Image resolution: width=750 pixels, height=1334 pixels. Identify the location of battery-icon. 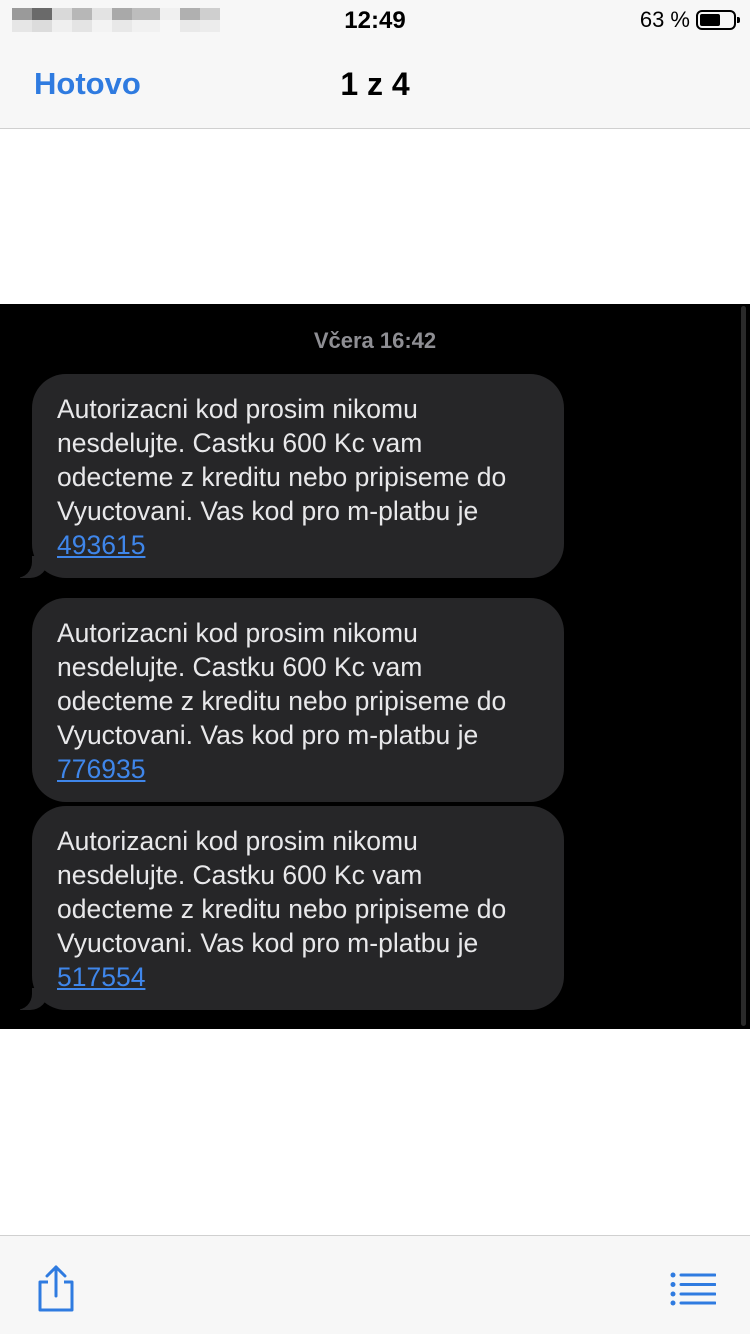
(718, 20).